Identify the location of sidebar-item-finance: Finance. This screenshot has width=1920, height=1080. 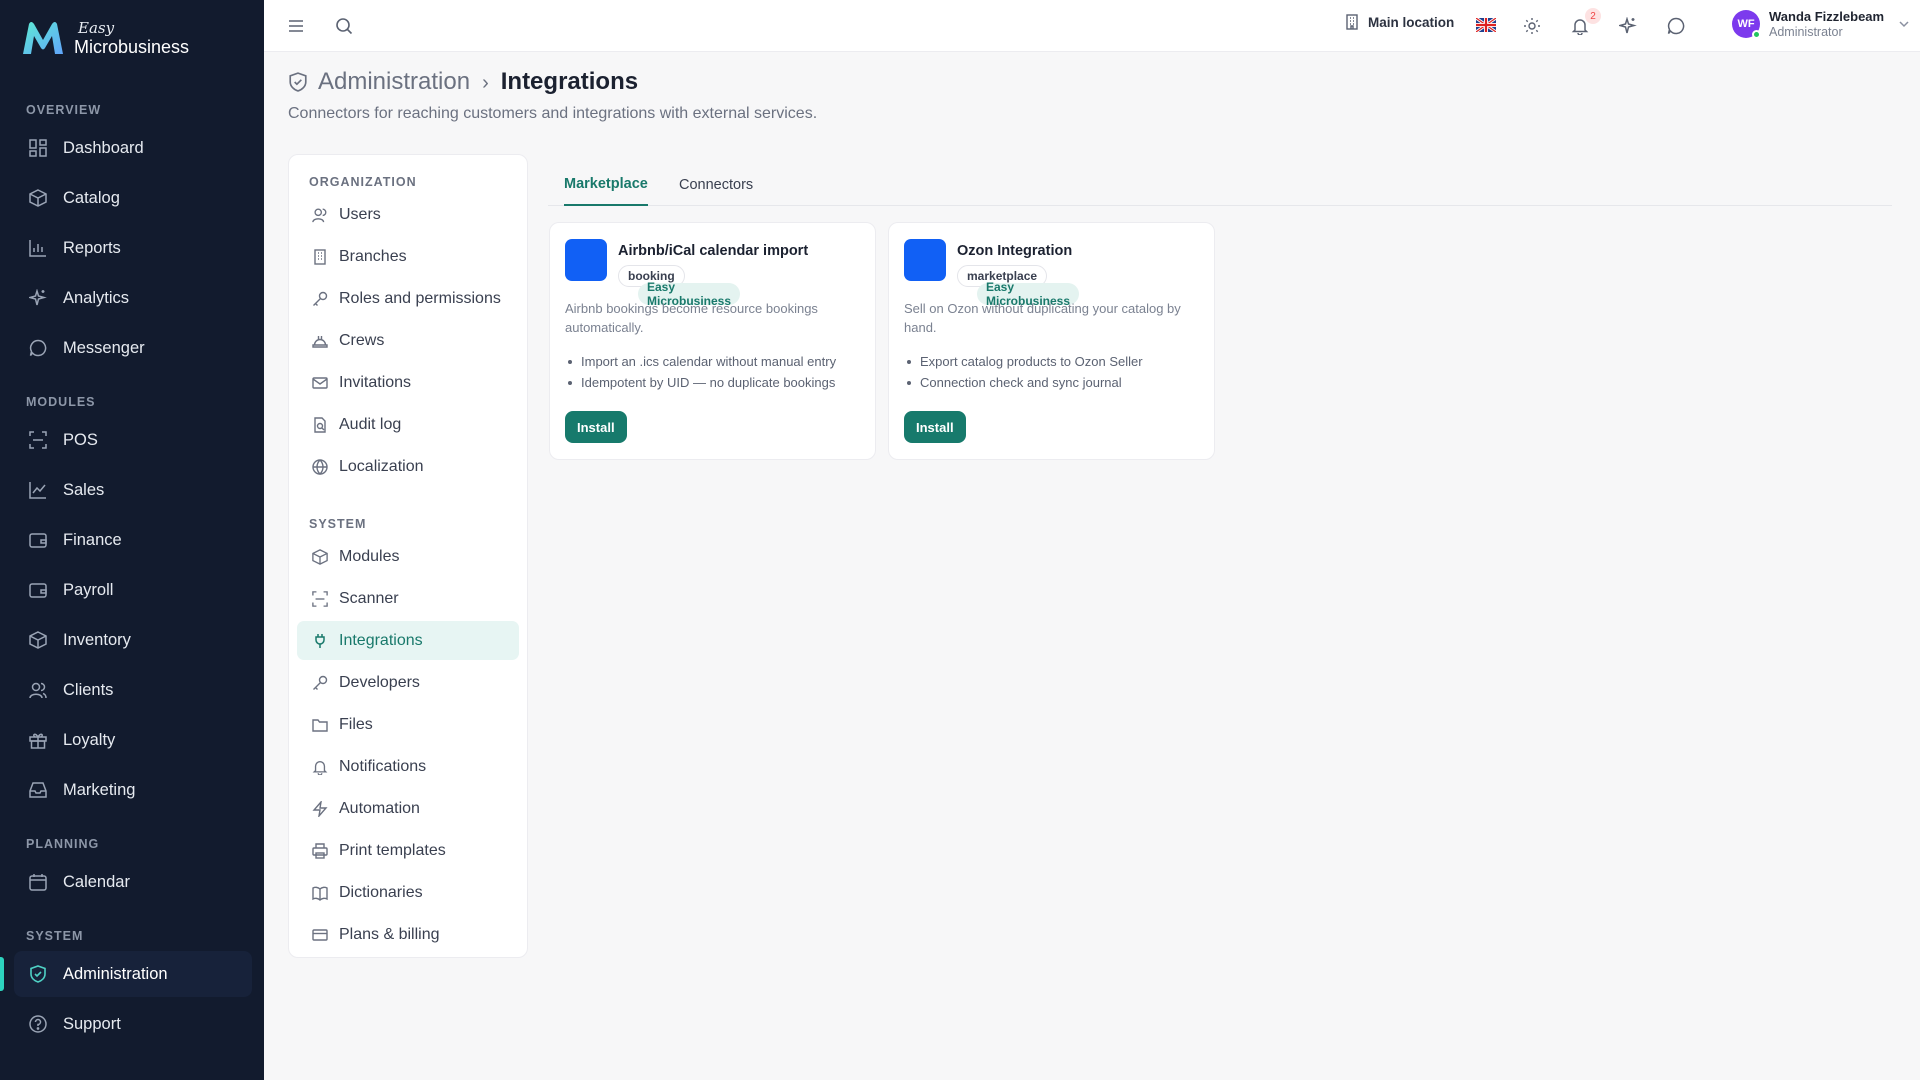
(133, 540).